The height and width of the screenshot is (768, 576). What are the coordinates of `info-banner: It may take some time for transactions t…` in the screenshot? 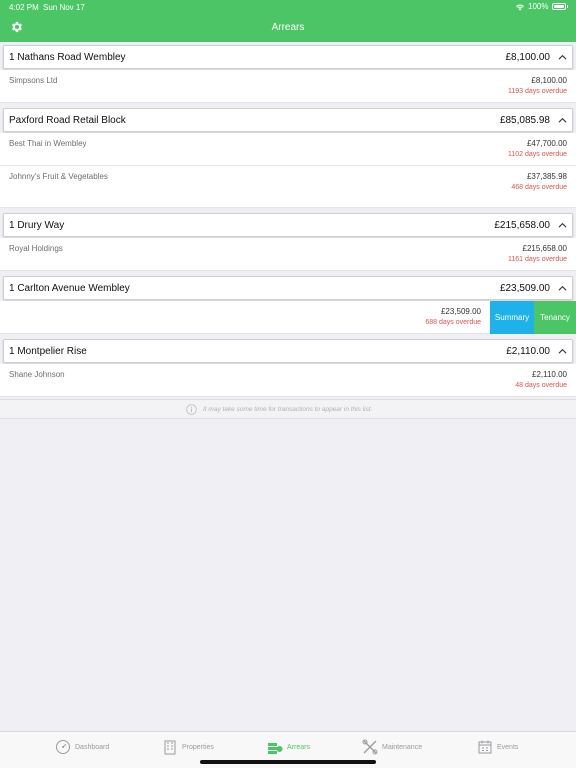 It's located at (288, 409).